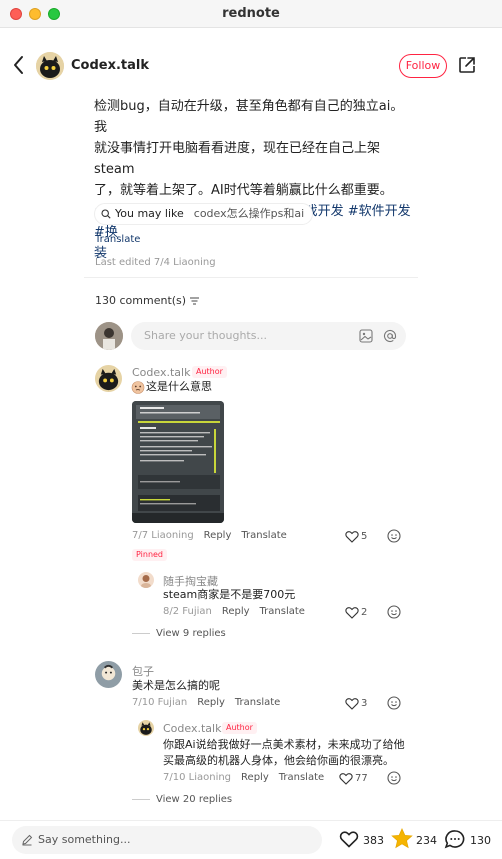 The image size is (502, 859). Describe the element at coordinates (110, 65) in the screenshot. I see `author-name: Codex.talk` at that location.